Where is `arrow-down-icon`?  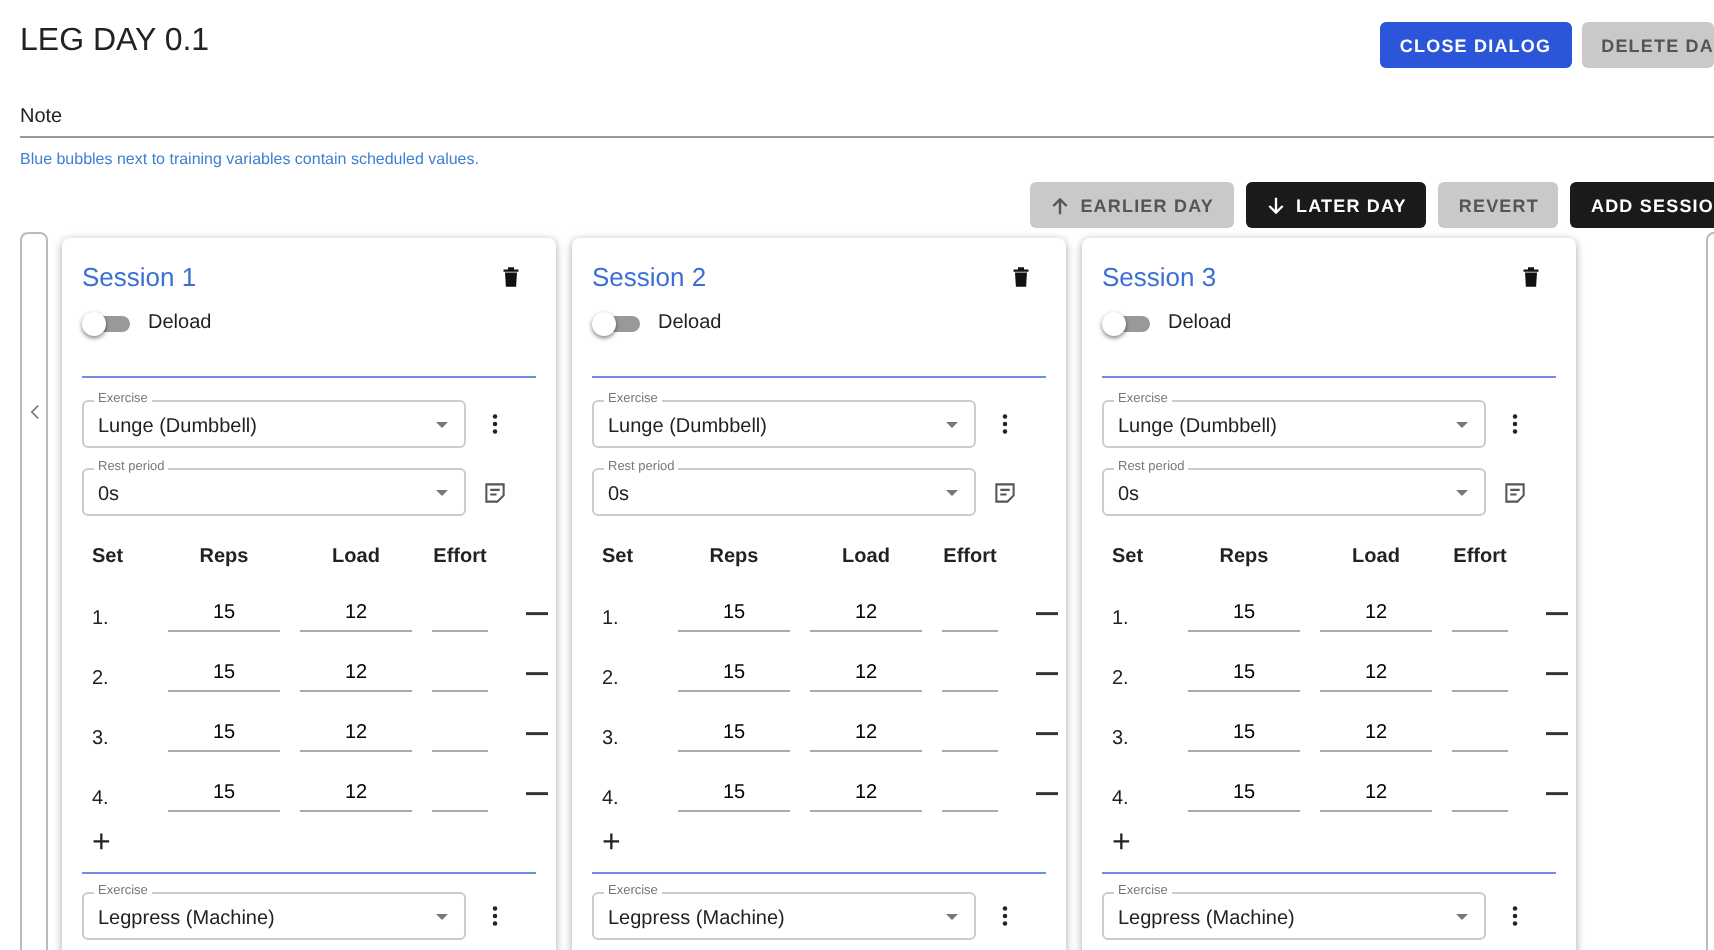 arrow-down-icon is located at coordinates (1275, 205).